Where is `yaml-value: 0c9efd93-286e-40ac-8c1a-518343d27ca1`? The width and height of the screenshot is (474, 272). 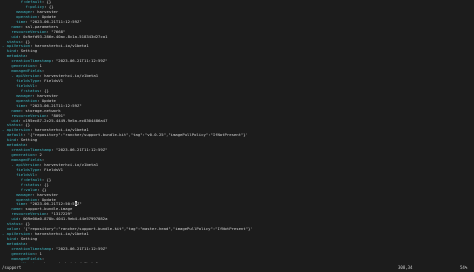
yaml-value: 0c9efd93-286e-40ac-8c1a-518343d27ca1 is located at coordinates (64, 36).